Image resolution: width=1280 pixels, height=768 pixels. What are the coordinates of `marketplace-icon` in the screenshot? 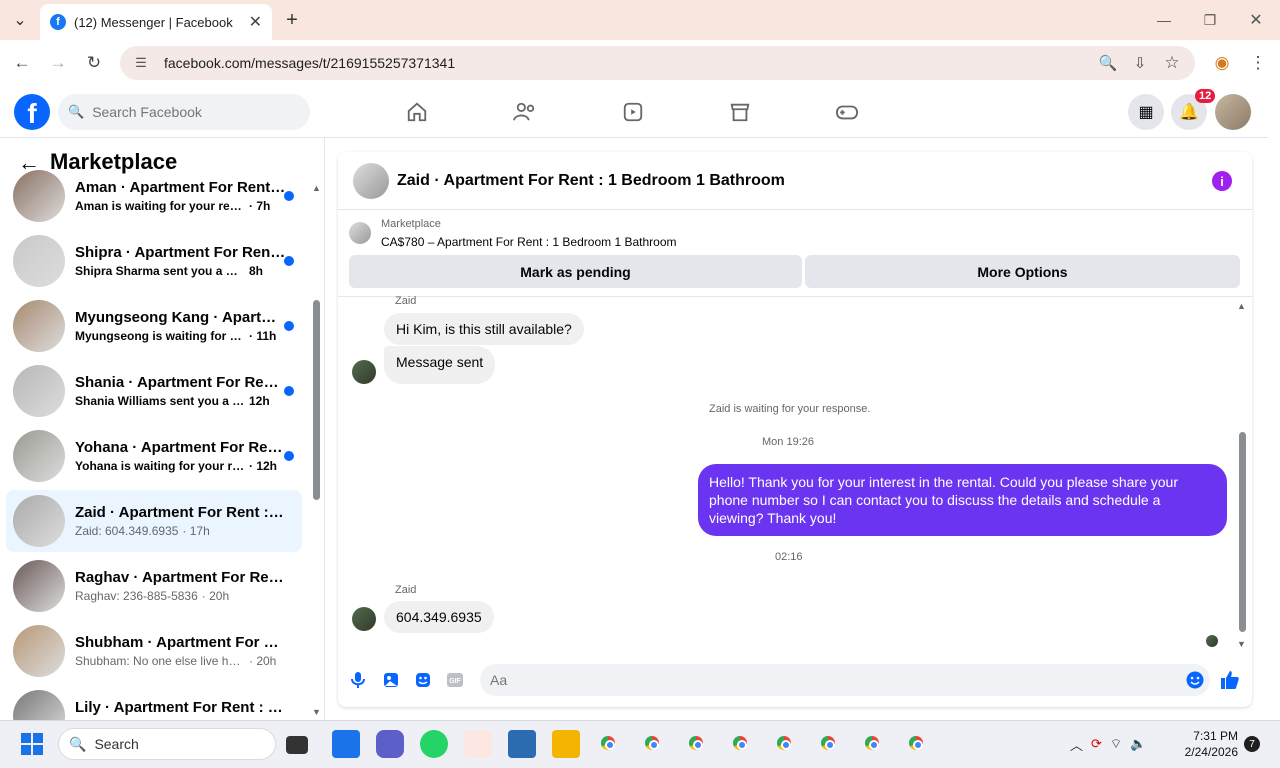 It's located at (740, 112).